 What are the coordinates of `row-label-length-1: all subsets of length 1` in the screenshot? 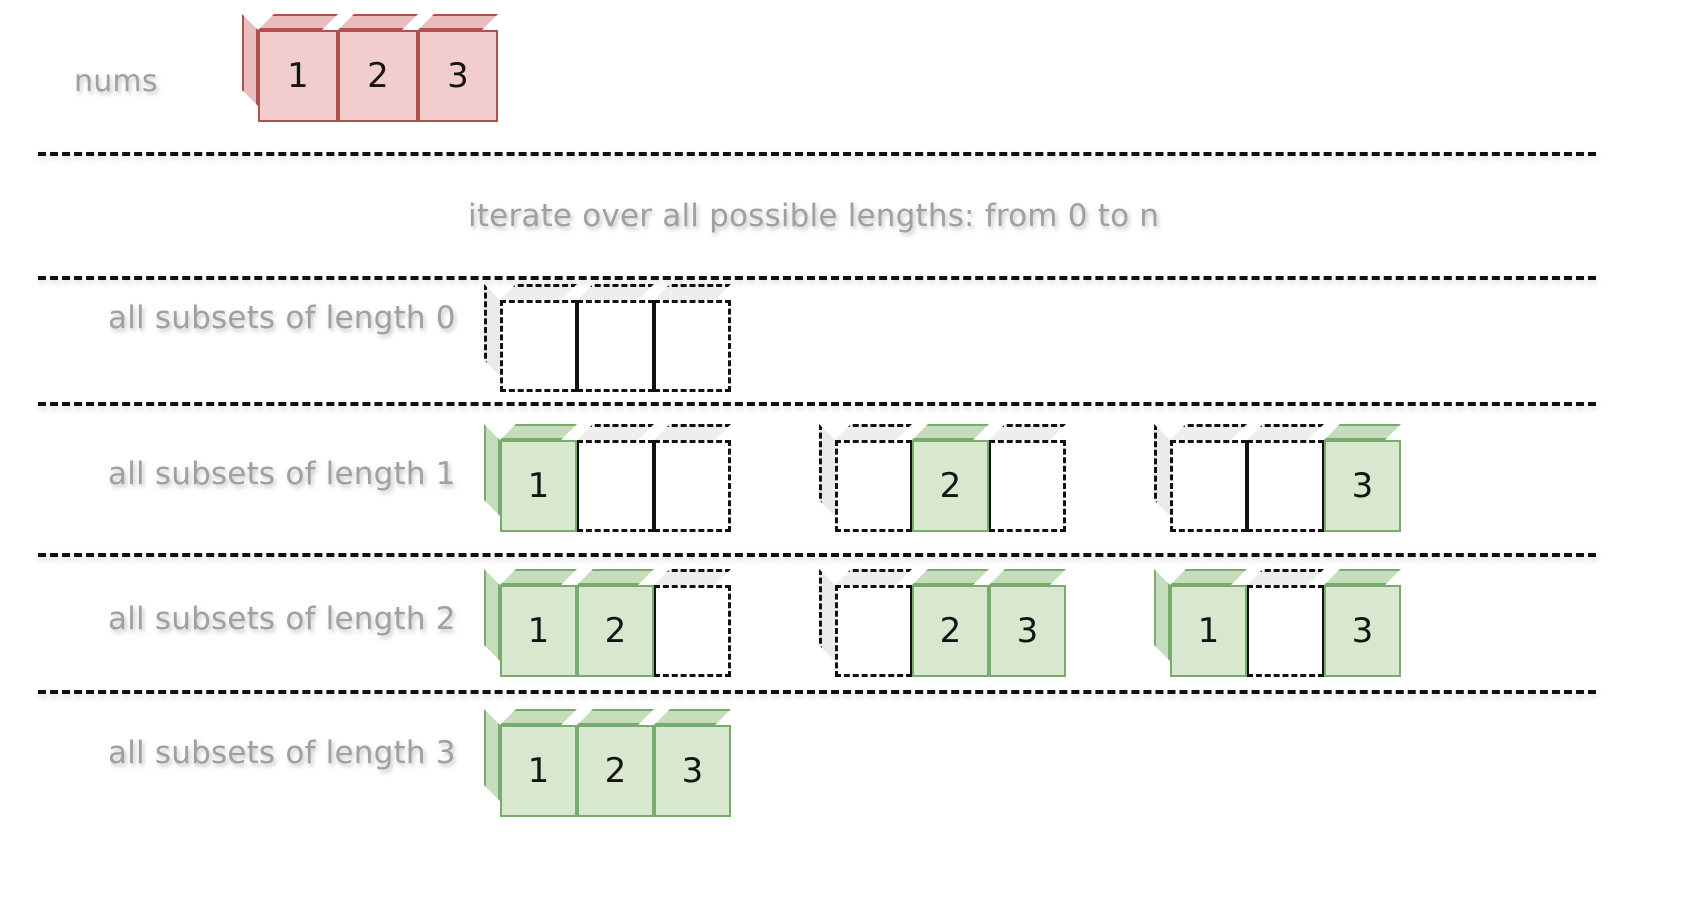 It's located at (282, 474).